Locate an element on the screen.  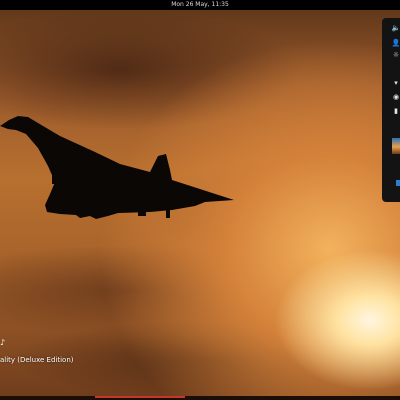
bottom-accent-bar is located at coordinates (140, 397).